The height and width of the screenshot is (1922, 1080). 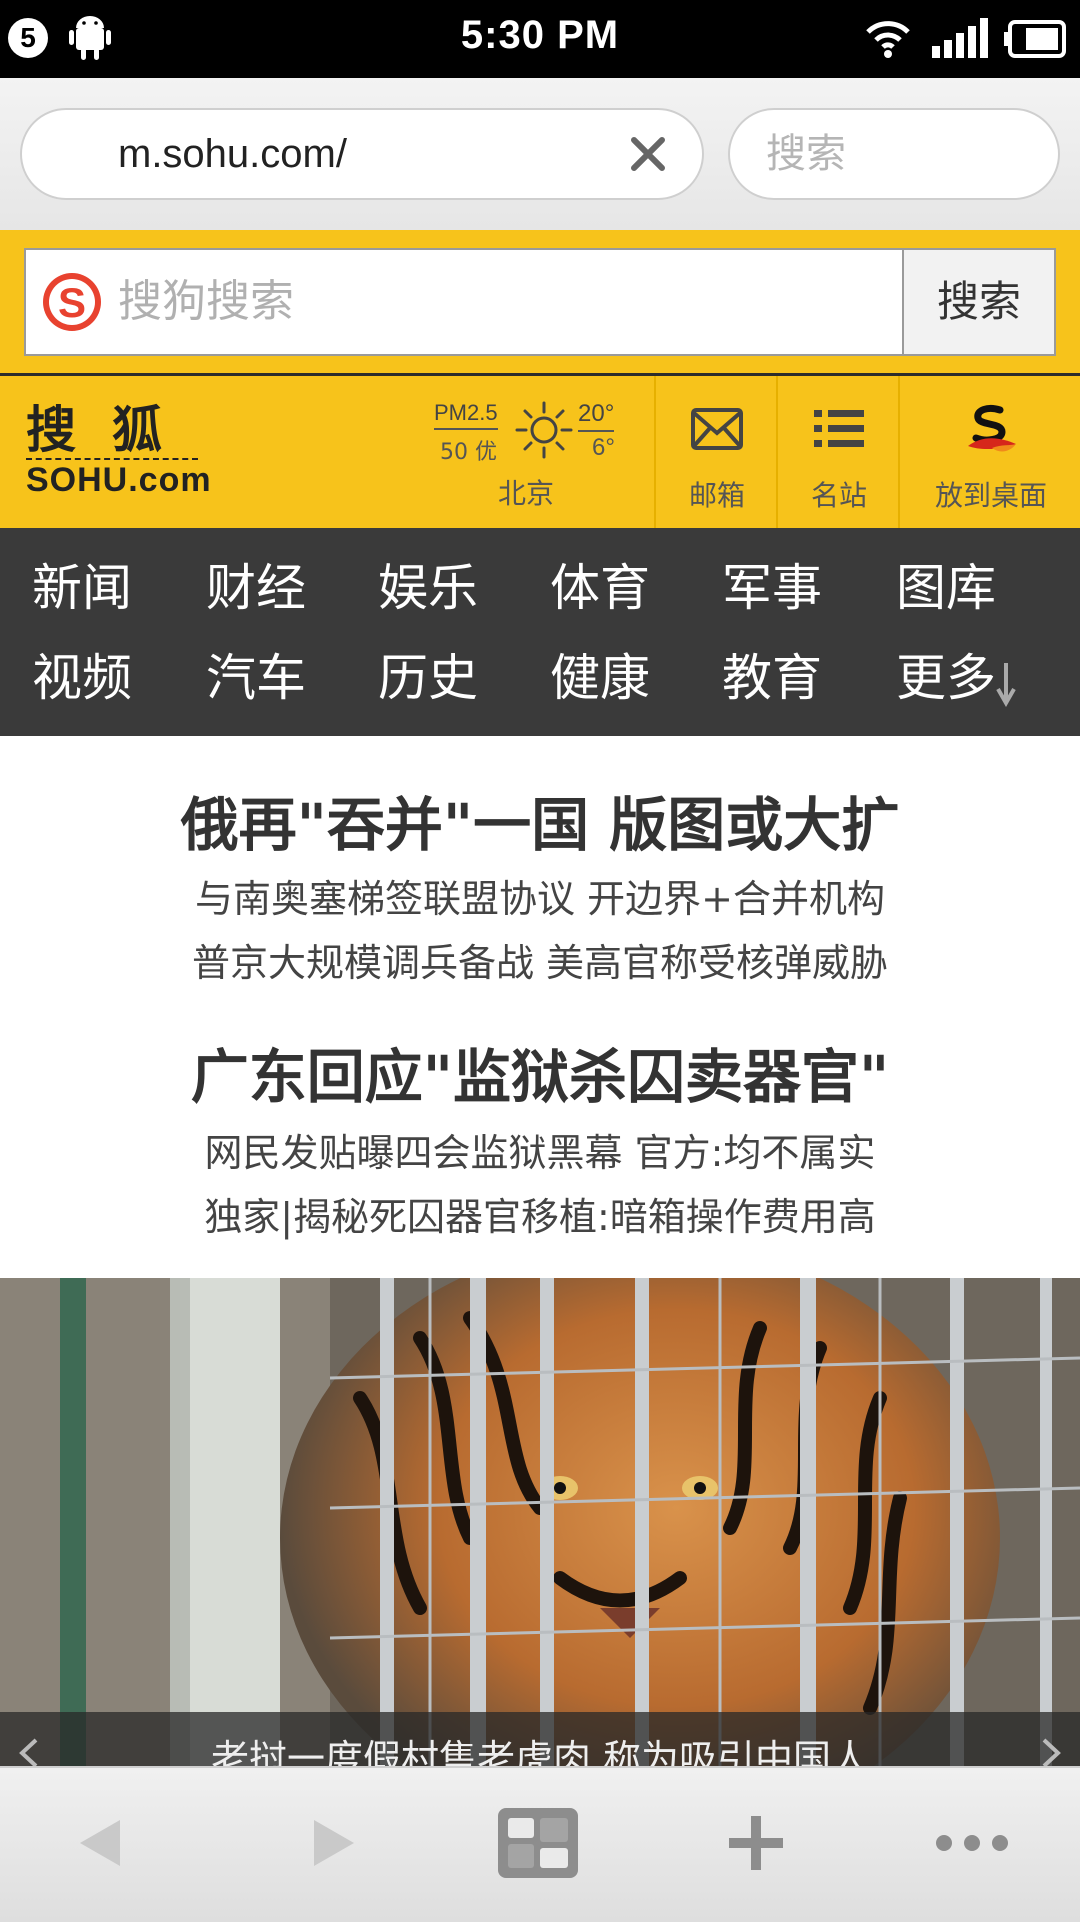 What do you see at coordinates (540, 632) in the screenshot?
I see `category-nav: 新闻 财经 娱乐 体育 军事 图库 视频 汽车 历史 健康 教育 更多` at bounding box center [540, 632].